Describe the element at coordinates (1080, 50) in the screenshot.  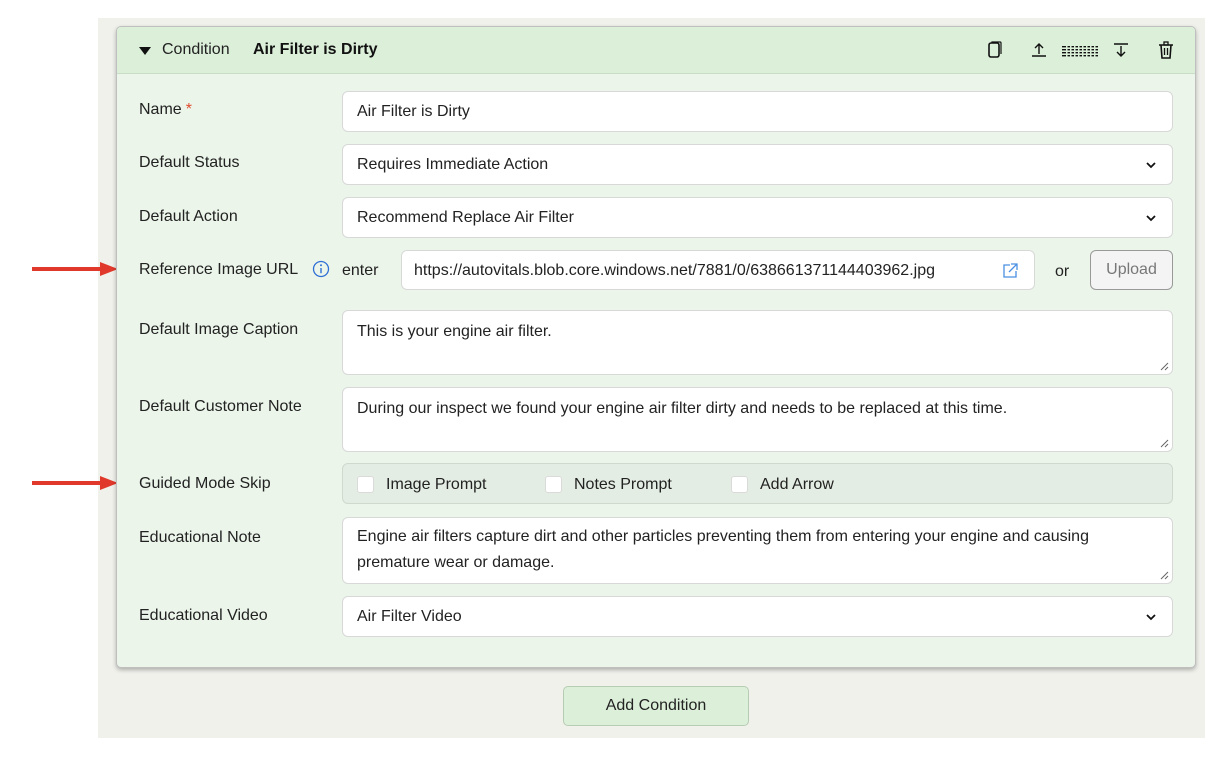
I see `drag-handle-icon` at that location.